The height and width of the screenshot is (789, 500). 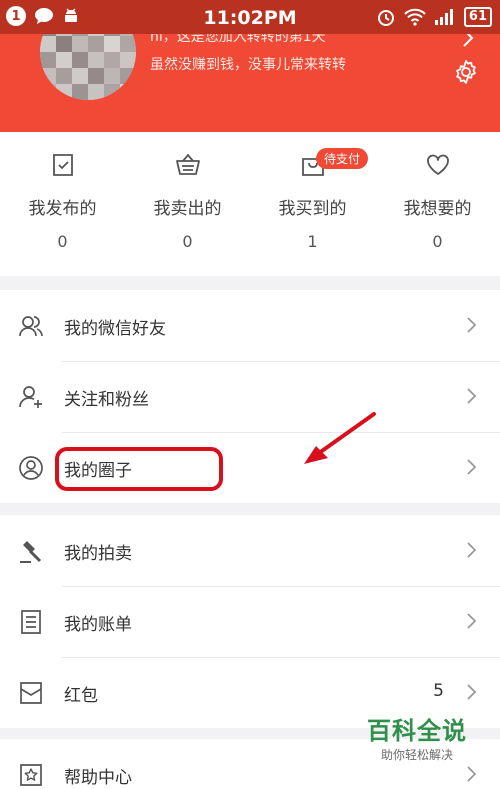 What do you see at coordinates (250, 396) in the screenshot?
I see `menu-item-follow-fans: 关注和粉丝` at bounding box center [250, 396].